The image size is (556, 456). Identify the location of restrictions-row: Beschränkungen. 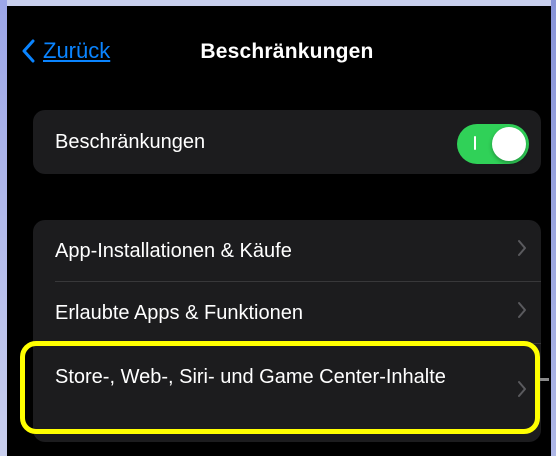
(287, 142).